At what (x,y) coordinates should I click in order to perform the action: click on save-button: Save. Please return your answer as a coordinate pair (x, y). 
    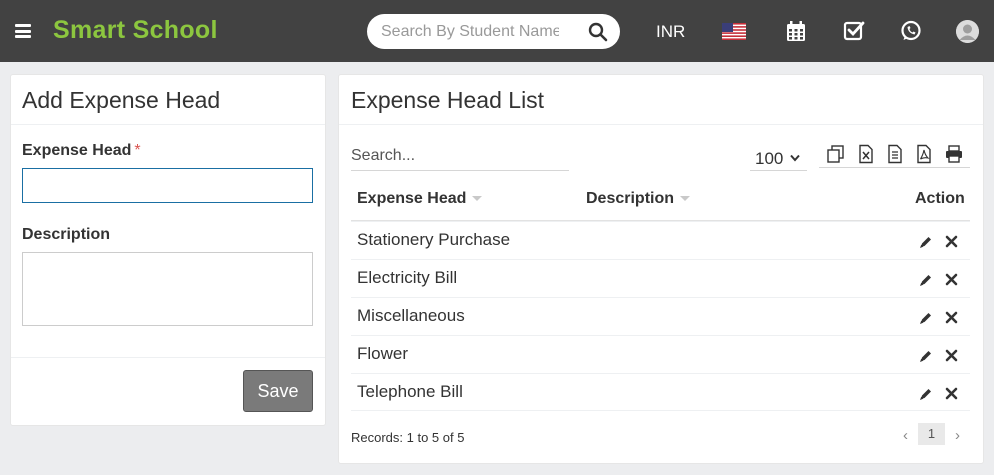
    Looking at the image, I should click on (278, 391).